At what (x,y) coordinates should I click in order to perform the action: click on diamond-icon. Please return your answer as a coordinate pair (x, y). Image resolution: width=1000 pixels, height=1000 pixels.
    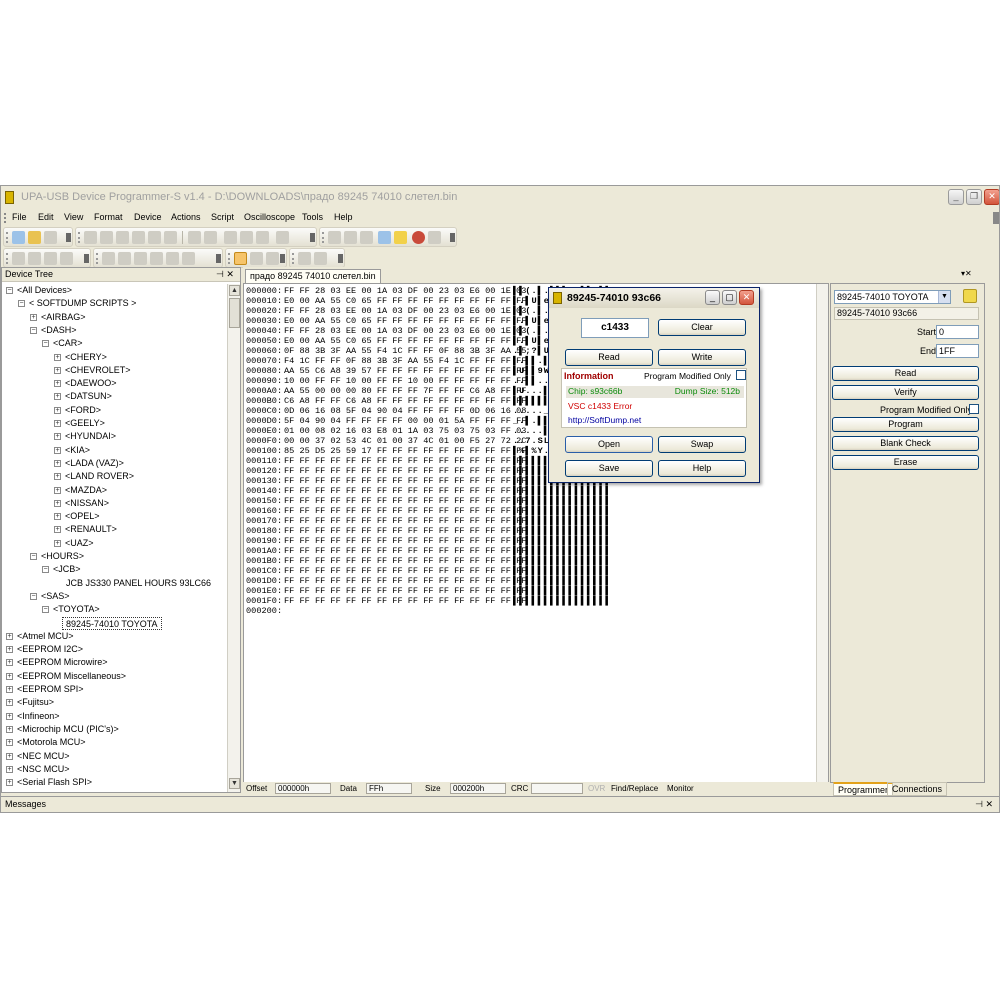
    Looking at the image, I should click on (66, 258).